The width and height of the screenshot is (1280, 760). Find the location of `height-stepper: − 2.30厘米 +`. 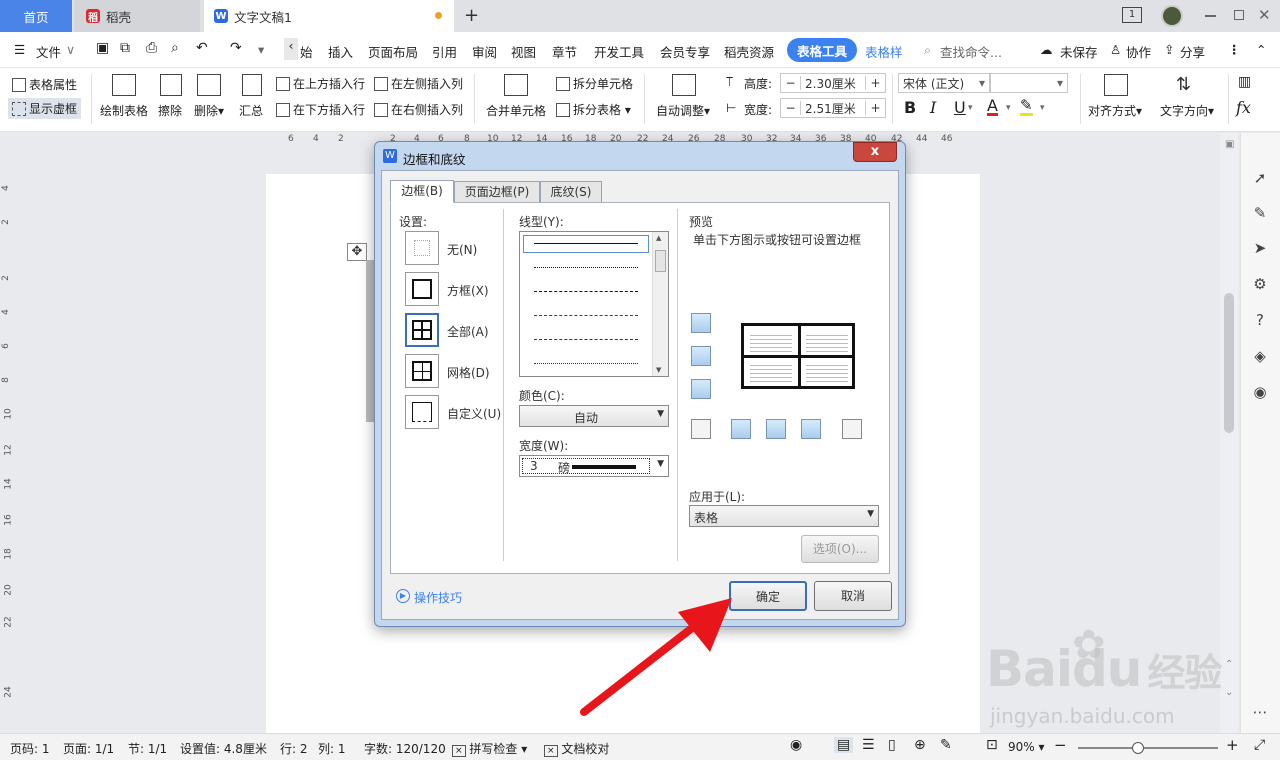

height-stepper: − 2.30厘米 + is located at coordinates (833, 83).